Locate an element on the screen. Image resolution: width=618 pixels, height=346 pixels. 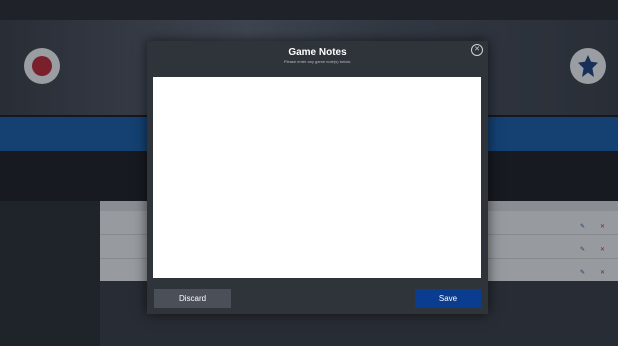
close-icon: ✕ is located at coordinates (477, 50).